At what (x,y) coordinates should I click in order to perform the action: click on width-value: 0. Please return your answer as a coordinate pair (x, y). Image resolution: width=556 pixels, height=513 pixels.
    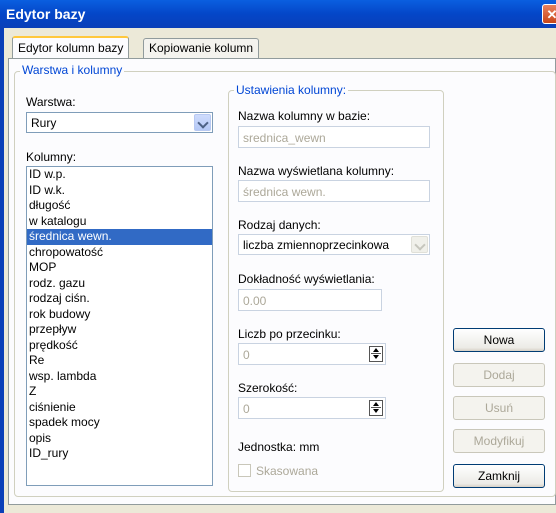
    Looking at the image, I should click on (246, 409).